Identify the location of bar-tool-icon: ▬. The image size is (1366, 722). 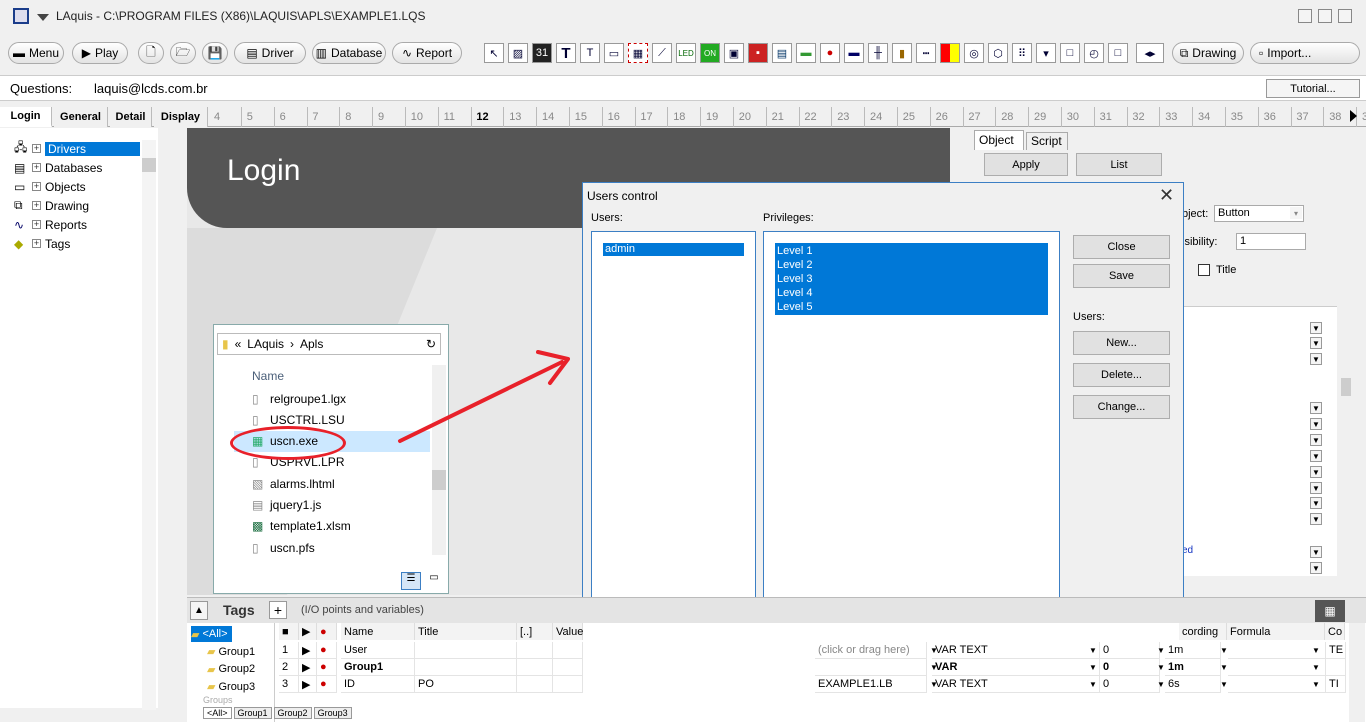
(806, 53).